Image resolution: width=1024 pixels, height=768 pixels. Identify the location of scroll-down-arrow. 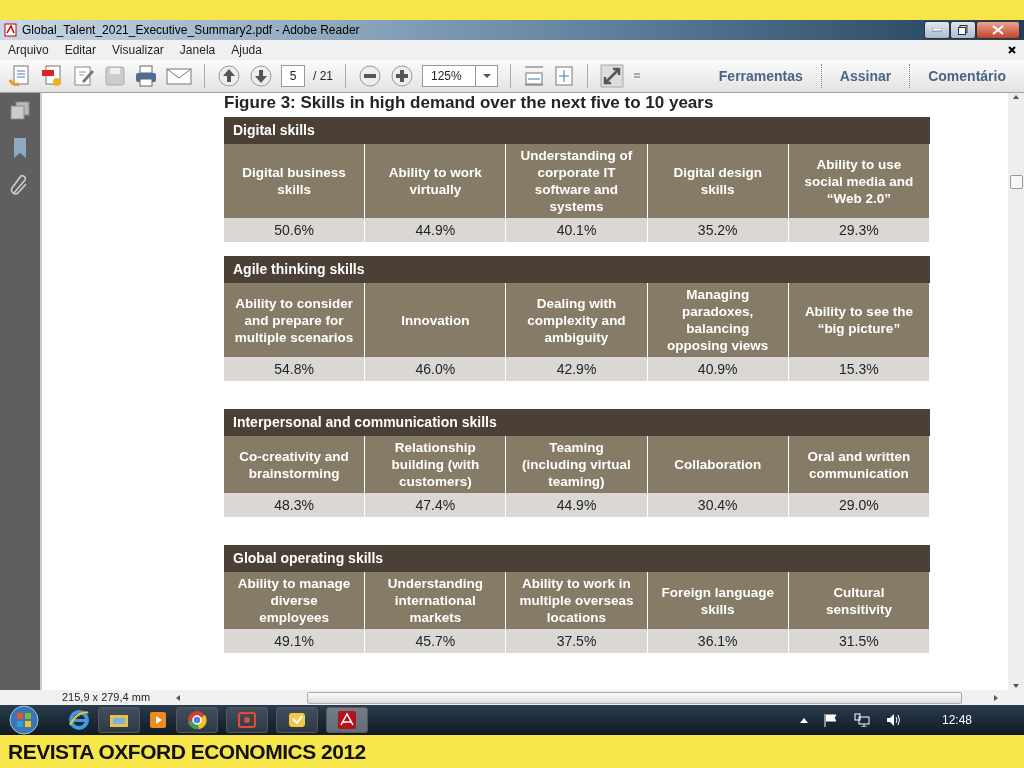
(1016, 686).